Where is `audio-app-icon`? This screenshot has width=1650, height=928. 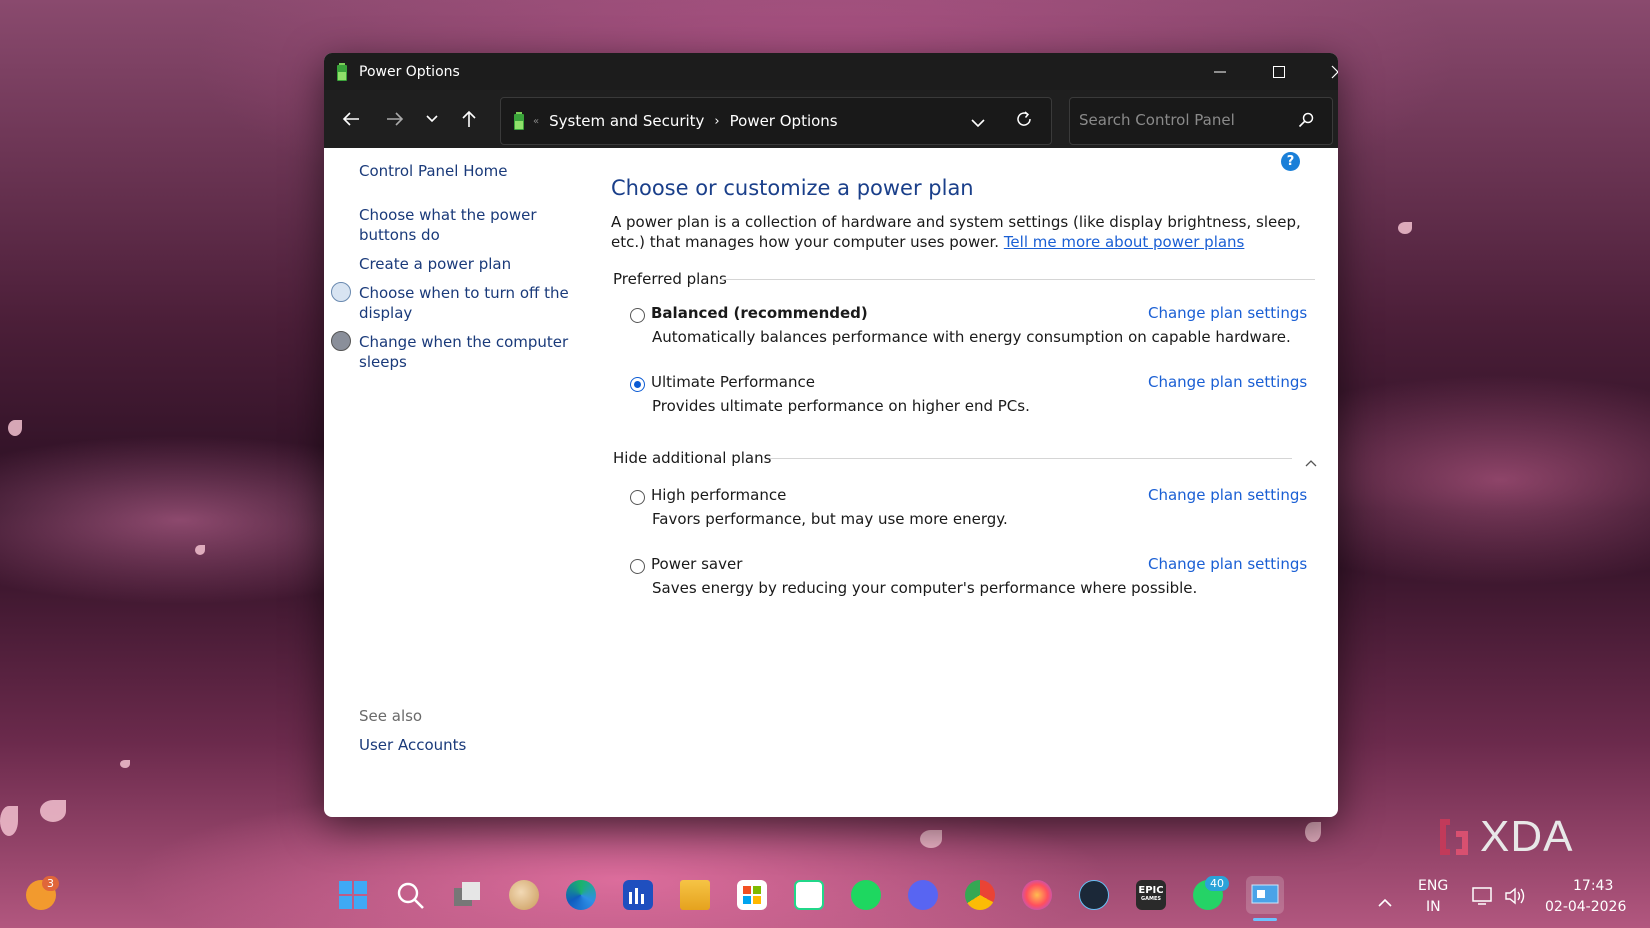 audio-app-icon is located at coordinates (638, 895).